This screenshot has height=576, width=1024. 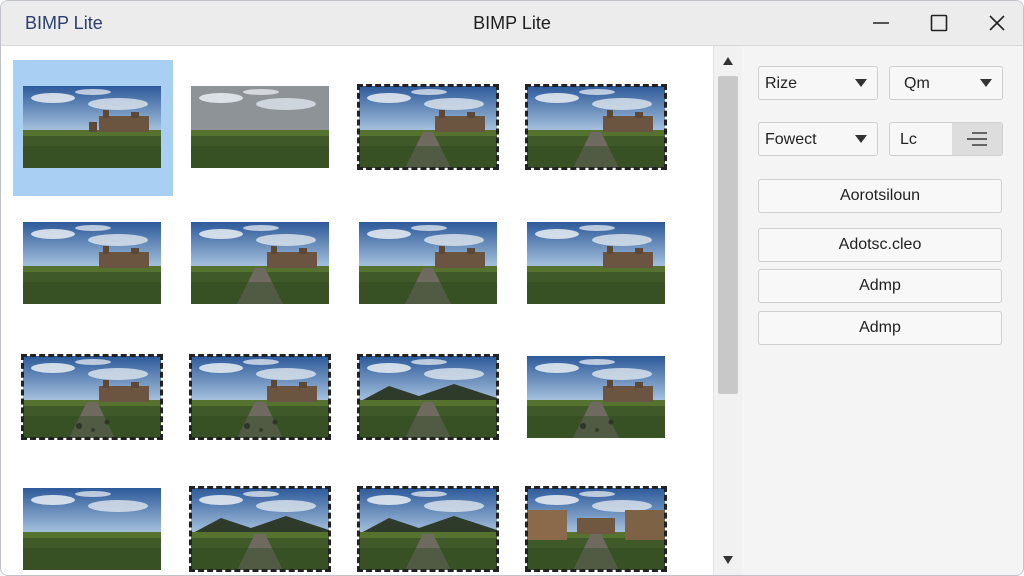 I want to click on preset-dropdown-label: Fowect, so click(x=791, y=139).